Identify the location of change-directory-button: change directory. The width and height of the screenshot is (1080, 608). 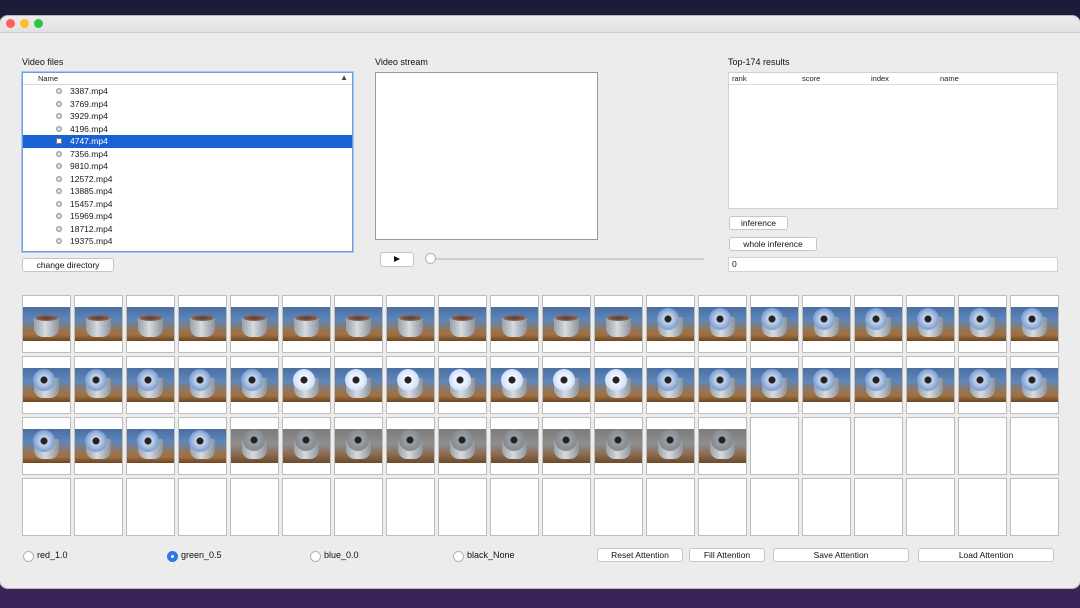
(68, 265).